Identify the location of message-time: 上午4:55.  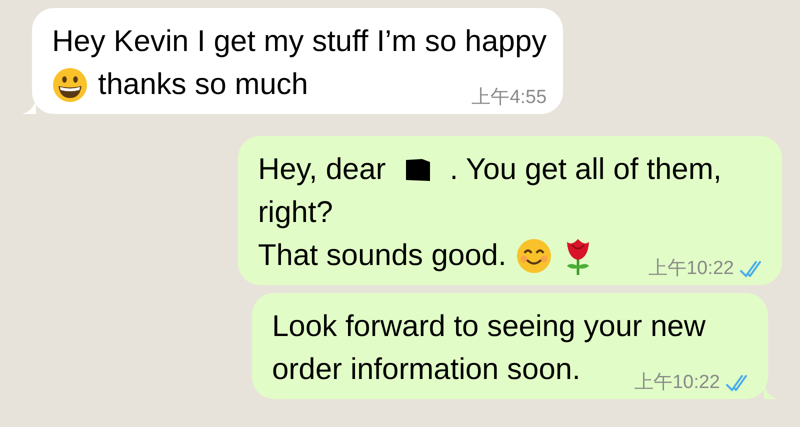
(509, 98).